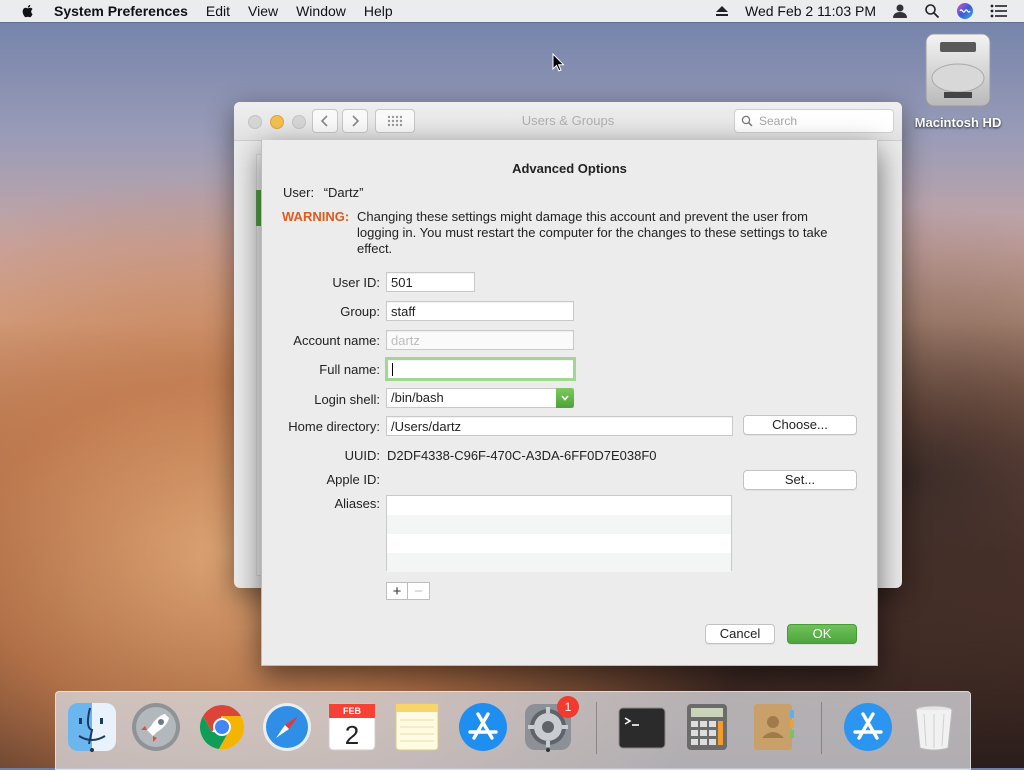 The width and height of the screenshot is (1024, 770). Describe the element at coordinates (822, 634) in the screenshot. I see `ok-button: OK` at that location.